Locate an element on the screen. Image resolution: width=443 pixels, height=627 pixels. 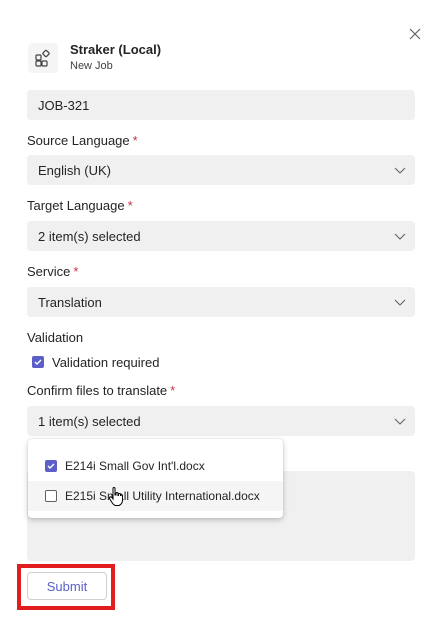
service-value: Translation is located at coordinates (70, 302).